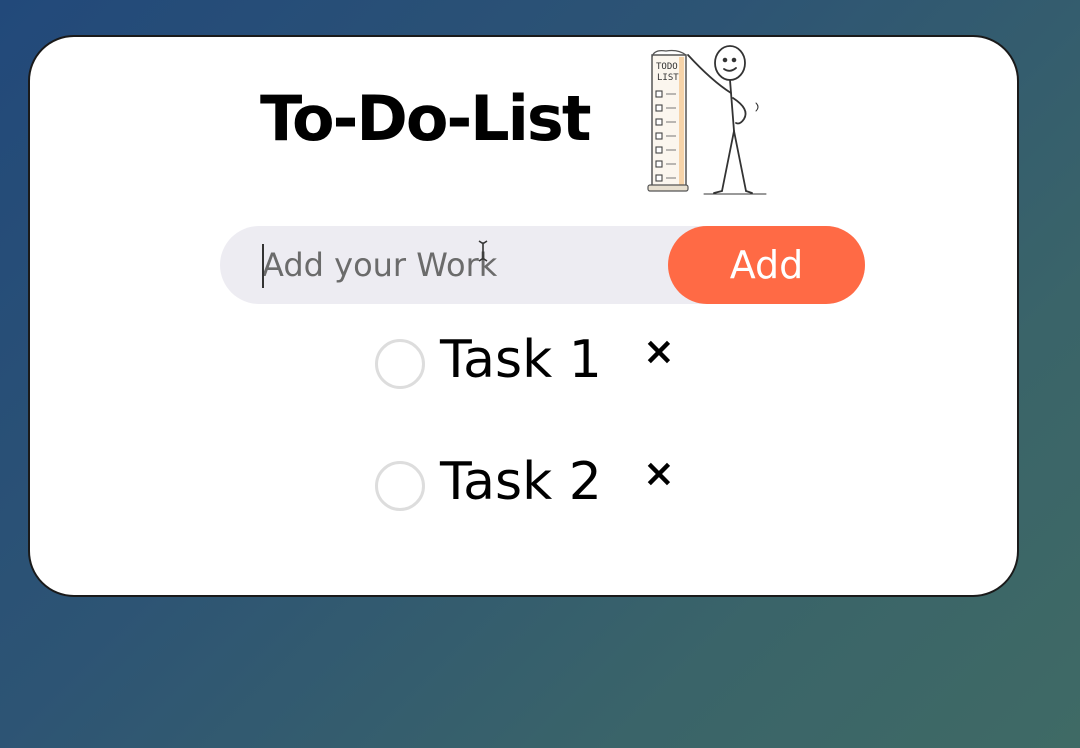 The image size is (1080, 748). What do you see at coordinates (667, 67) in the screenshot?
I see `svg-text: TODO` at bounding box center [667, 67].